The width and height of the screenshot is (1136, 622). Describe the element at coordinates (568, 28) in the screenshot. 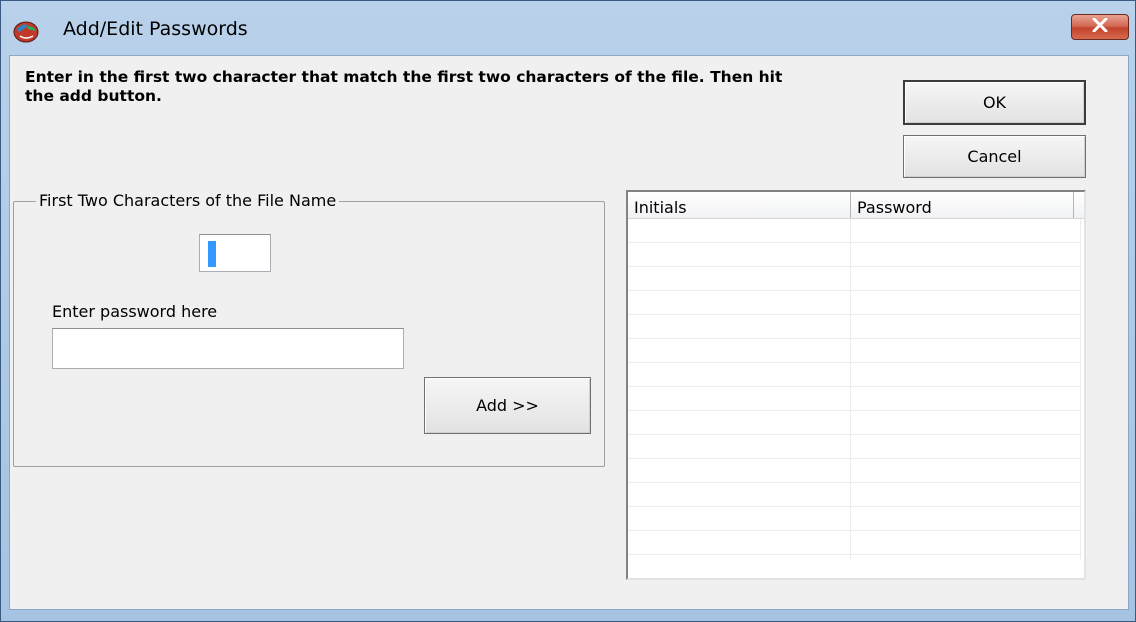

I see `title-bar: Add/Edit Passwords` at that location.